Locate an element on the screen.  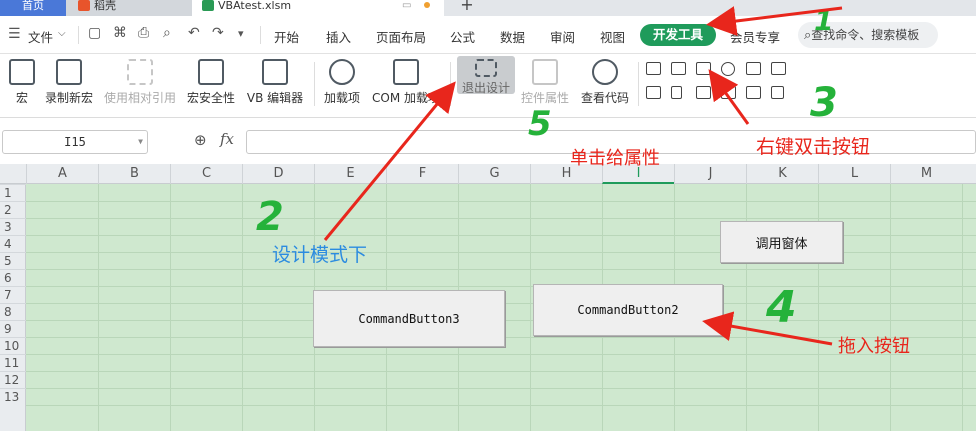
listbox-control-icon is located at coordinates (753, 68).